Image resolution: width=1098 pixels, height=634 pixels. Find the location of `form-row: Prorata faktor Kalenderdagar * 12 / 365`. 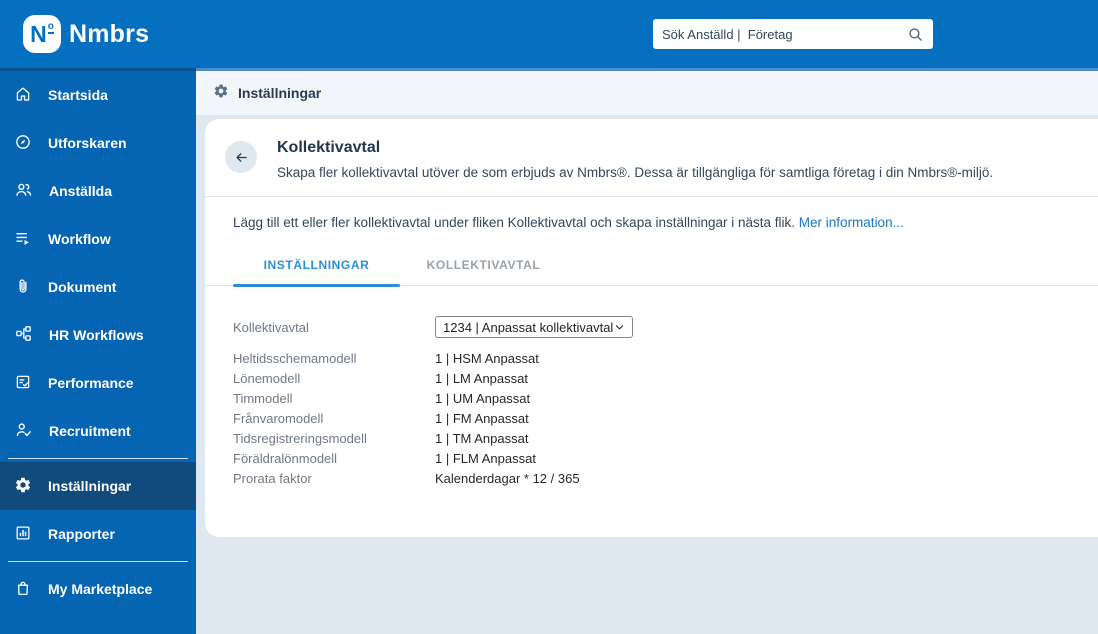

form-row: Prorata faktor Kalenderdagar * 12 / 365 is located at coordinates (651, 478).